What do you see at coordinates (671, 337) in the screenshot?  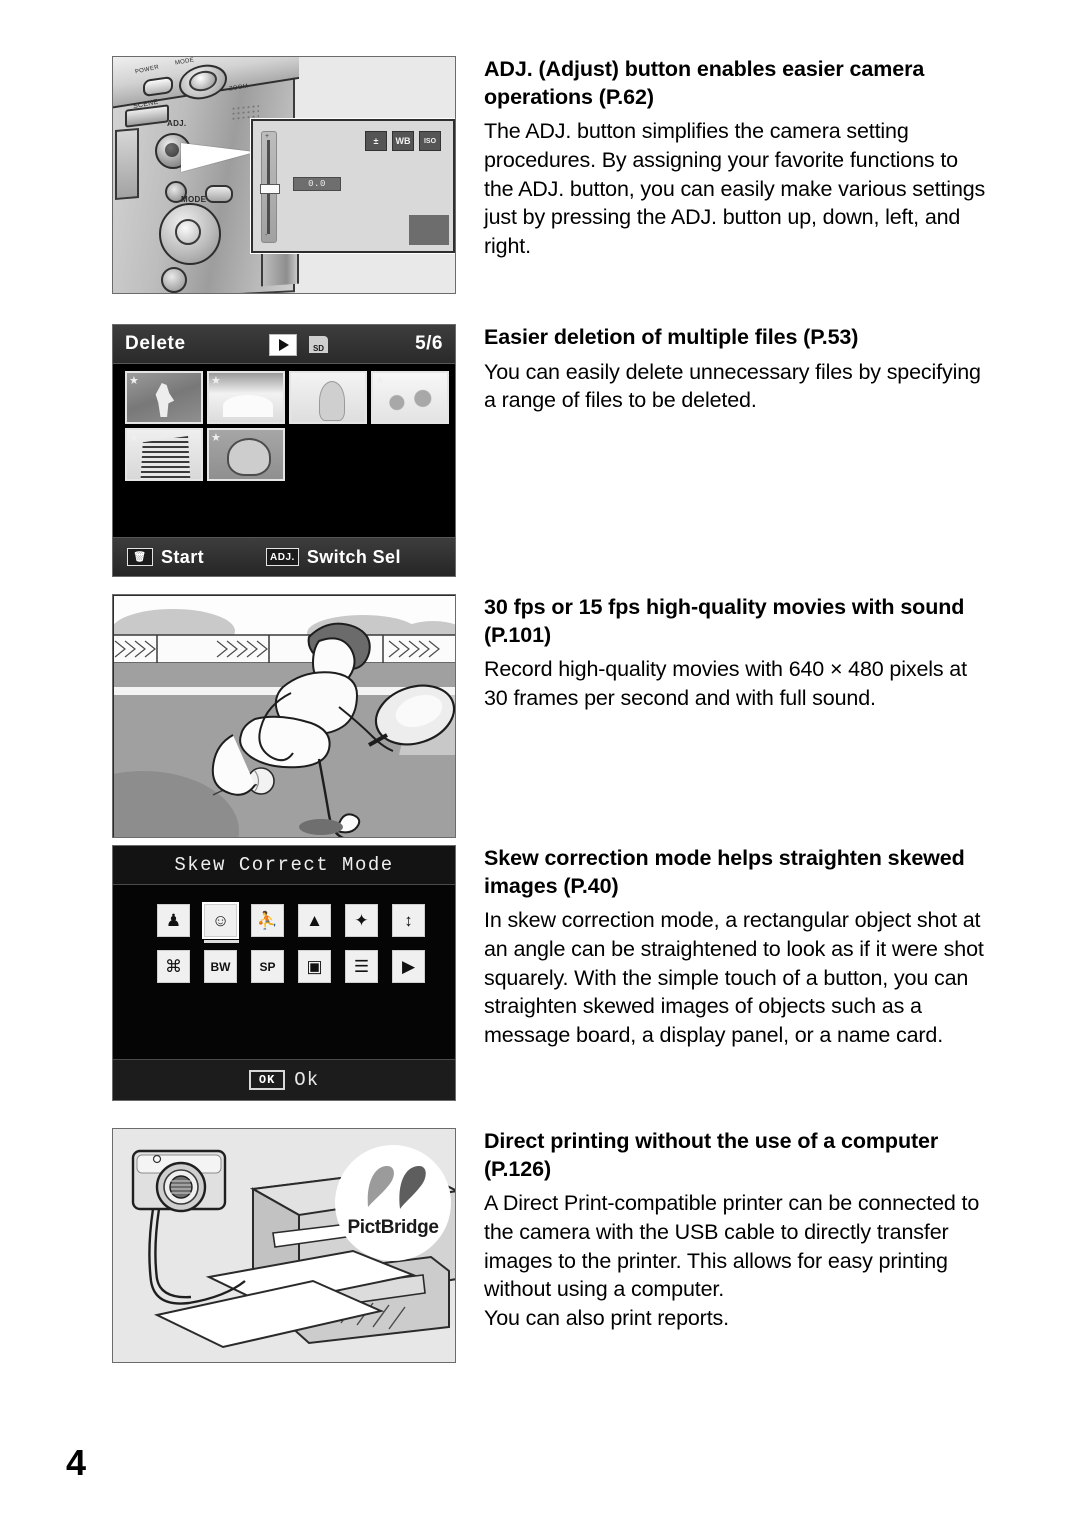 I see `section-title: Easier deletion of multiple files (P.53)` at bounding box center [671, 337].